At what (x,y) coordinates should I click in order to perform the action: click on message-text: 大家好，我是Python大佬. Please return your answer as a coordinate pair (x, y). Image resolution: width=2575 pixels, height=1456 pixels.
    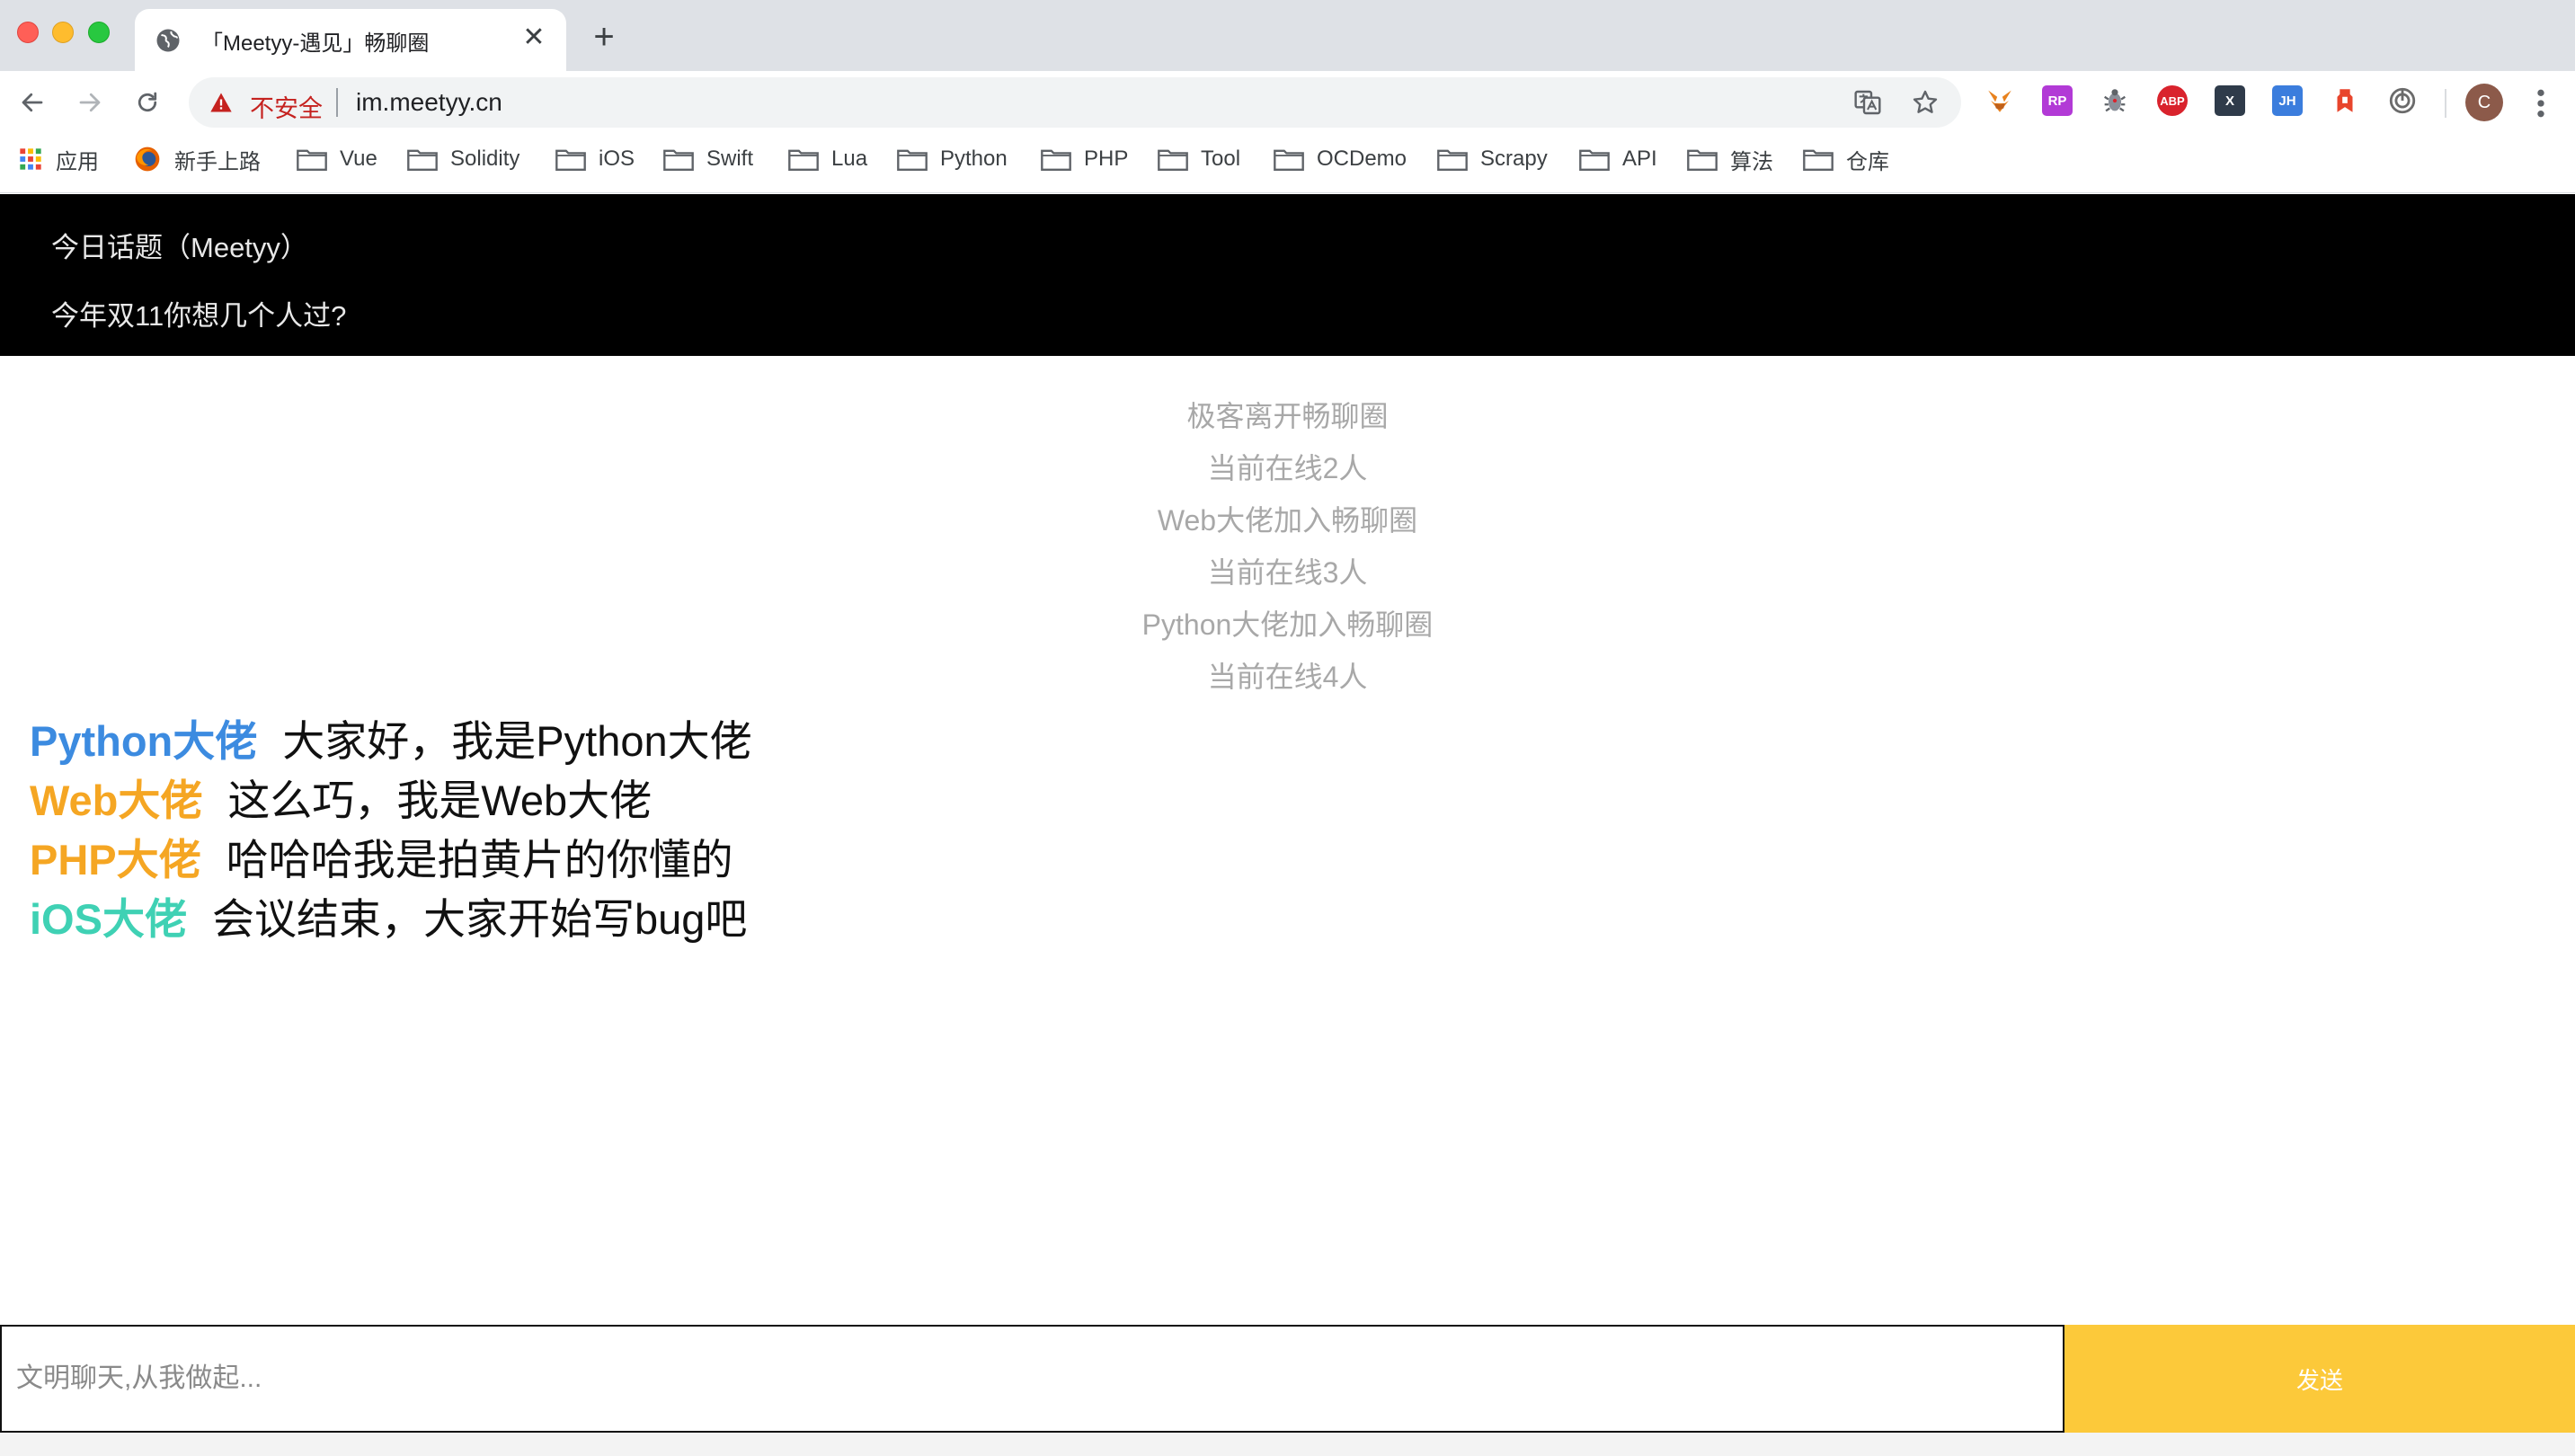
    Looking at the image, I should click on (517, 741).